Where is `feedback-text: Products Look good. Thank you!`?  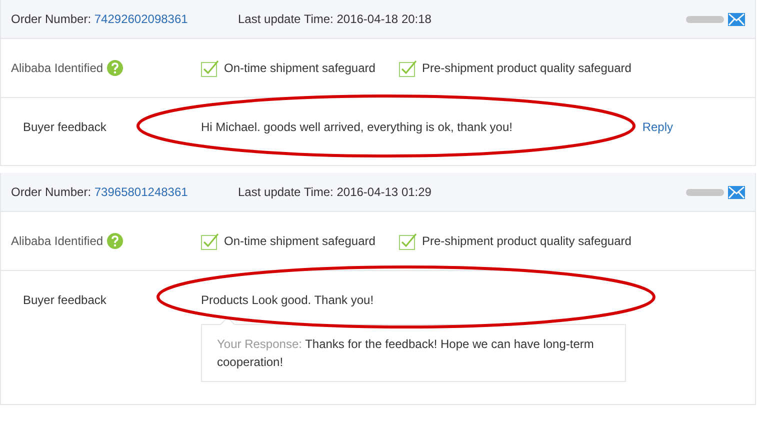 feedback-text: Products Look good. Thank you! is located at coordinates (288, 300).